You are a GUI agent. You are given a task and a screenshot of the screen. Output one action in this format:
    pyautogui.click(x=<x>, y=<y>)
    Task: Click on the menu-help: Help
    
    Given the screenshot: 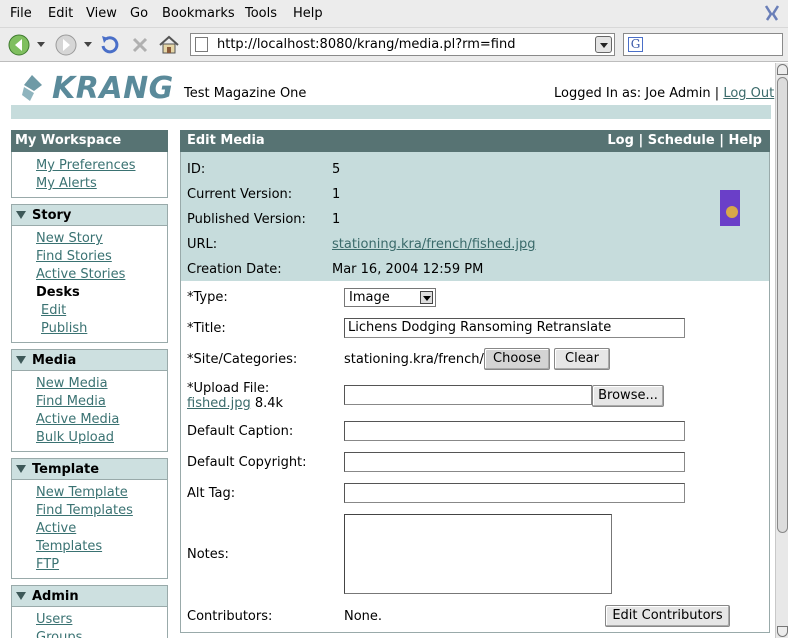 What is the action you would take?
    pyautogui.click(x=308, y=13)
    